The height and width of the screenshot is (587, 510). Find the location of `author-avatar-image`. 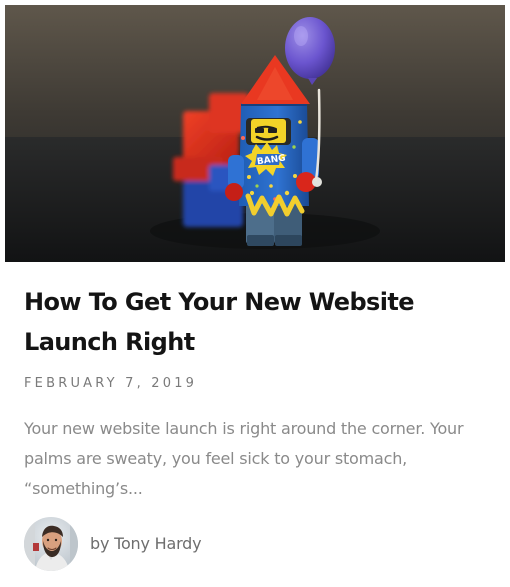

author-avatar-image is located at coordinates (51, 544).